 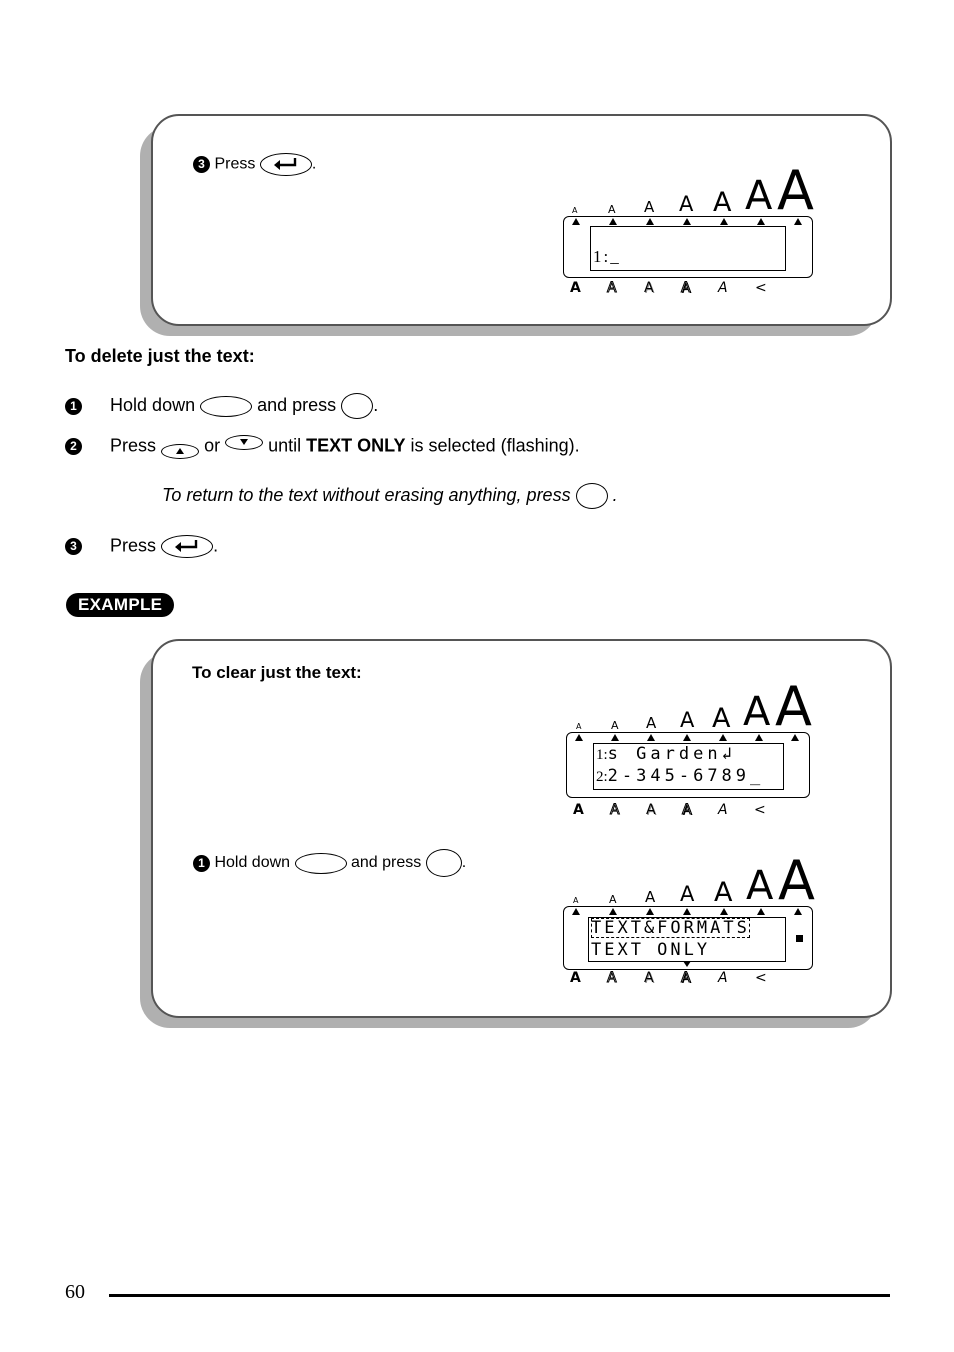 I want to click on delete-step-1: 1 Hold down and press ., so click(x=221, y=406).